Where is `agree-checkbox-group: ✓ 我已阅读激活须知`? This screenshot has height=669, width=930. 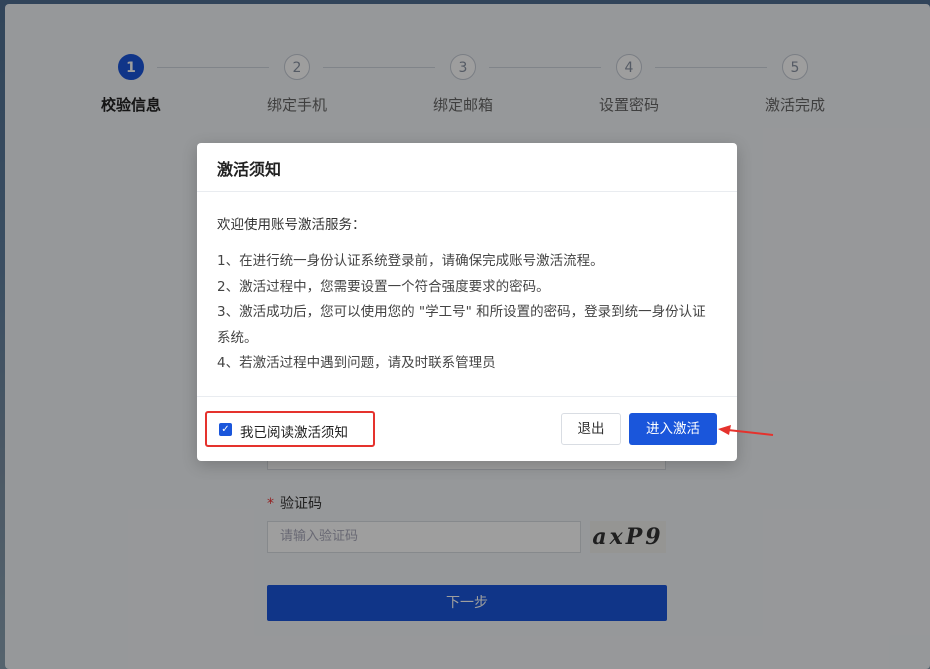
agree-checkbox-group: ✓ 我已阅读激活须知 is located at coordinates (290, 429).